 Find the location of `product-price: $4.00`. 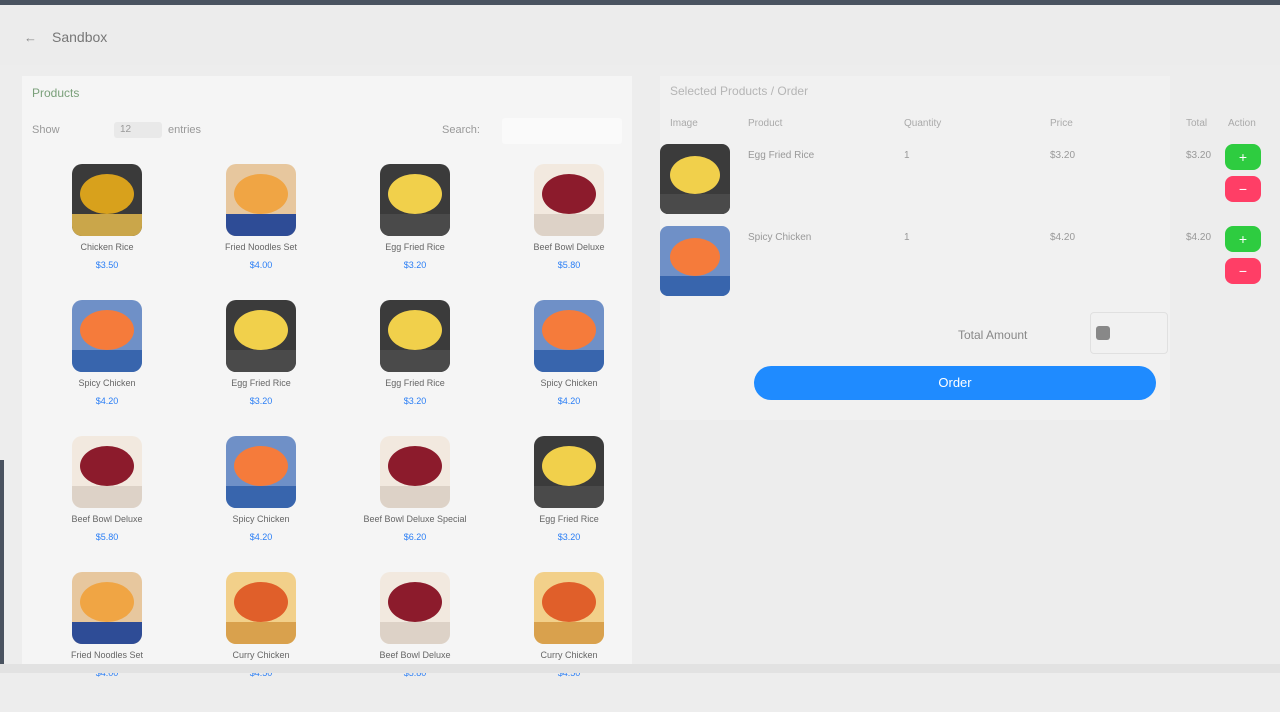

product-price: $4.00 is located at coordinates (261, 265).